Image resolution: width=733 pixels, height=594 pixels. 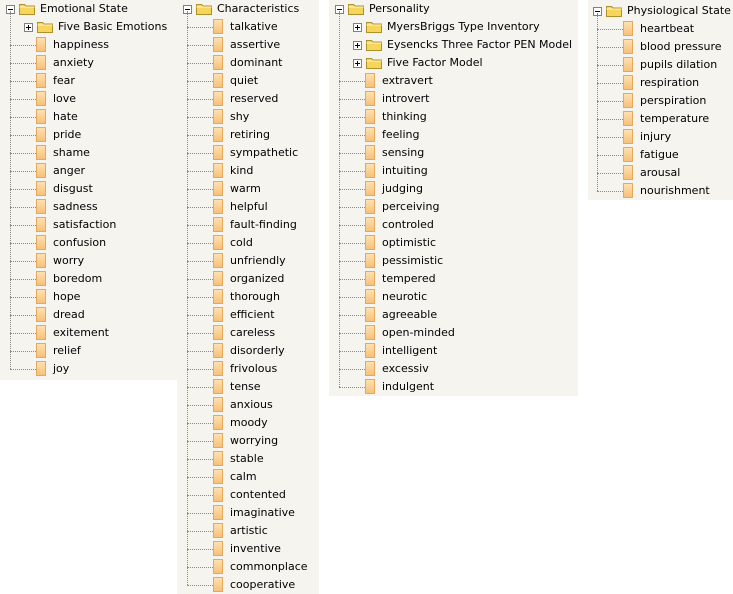 I want to click on leaf-label: anxiety, so click(x=73, y=62).